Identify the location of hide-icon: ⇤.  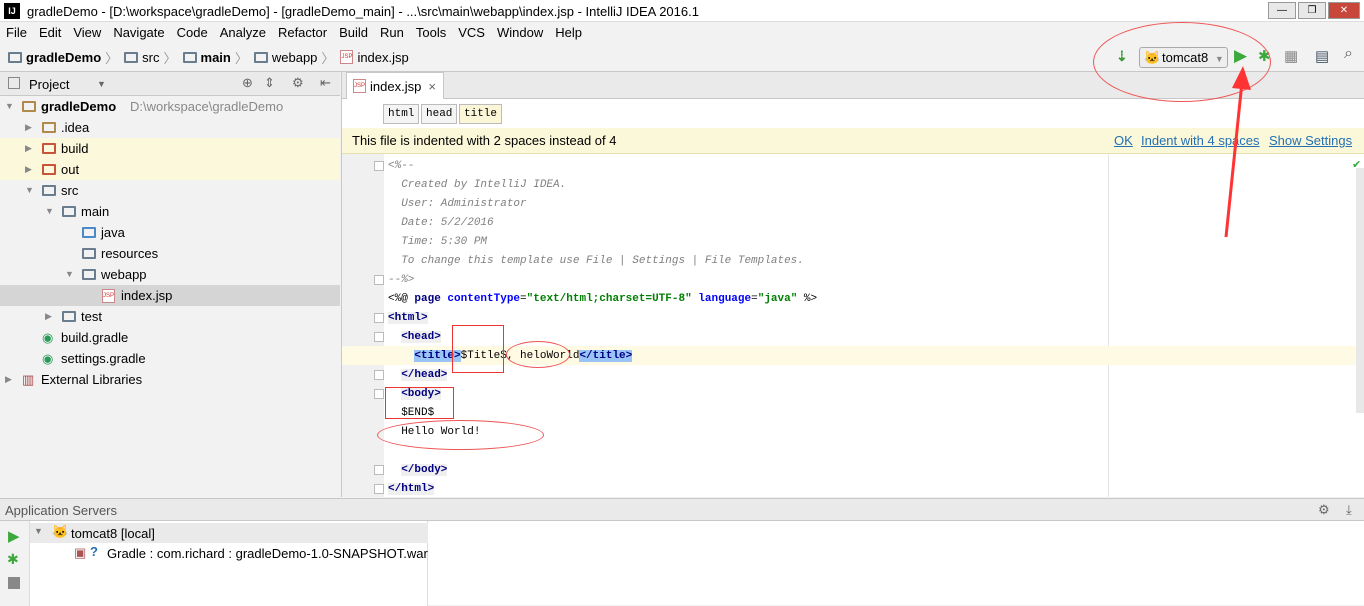
(325, 83).